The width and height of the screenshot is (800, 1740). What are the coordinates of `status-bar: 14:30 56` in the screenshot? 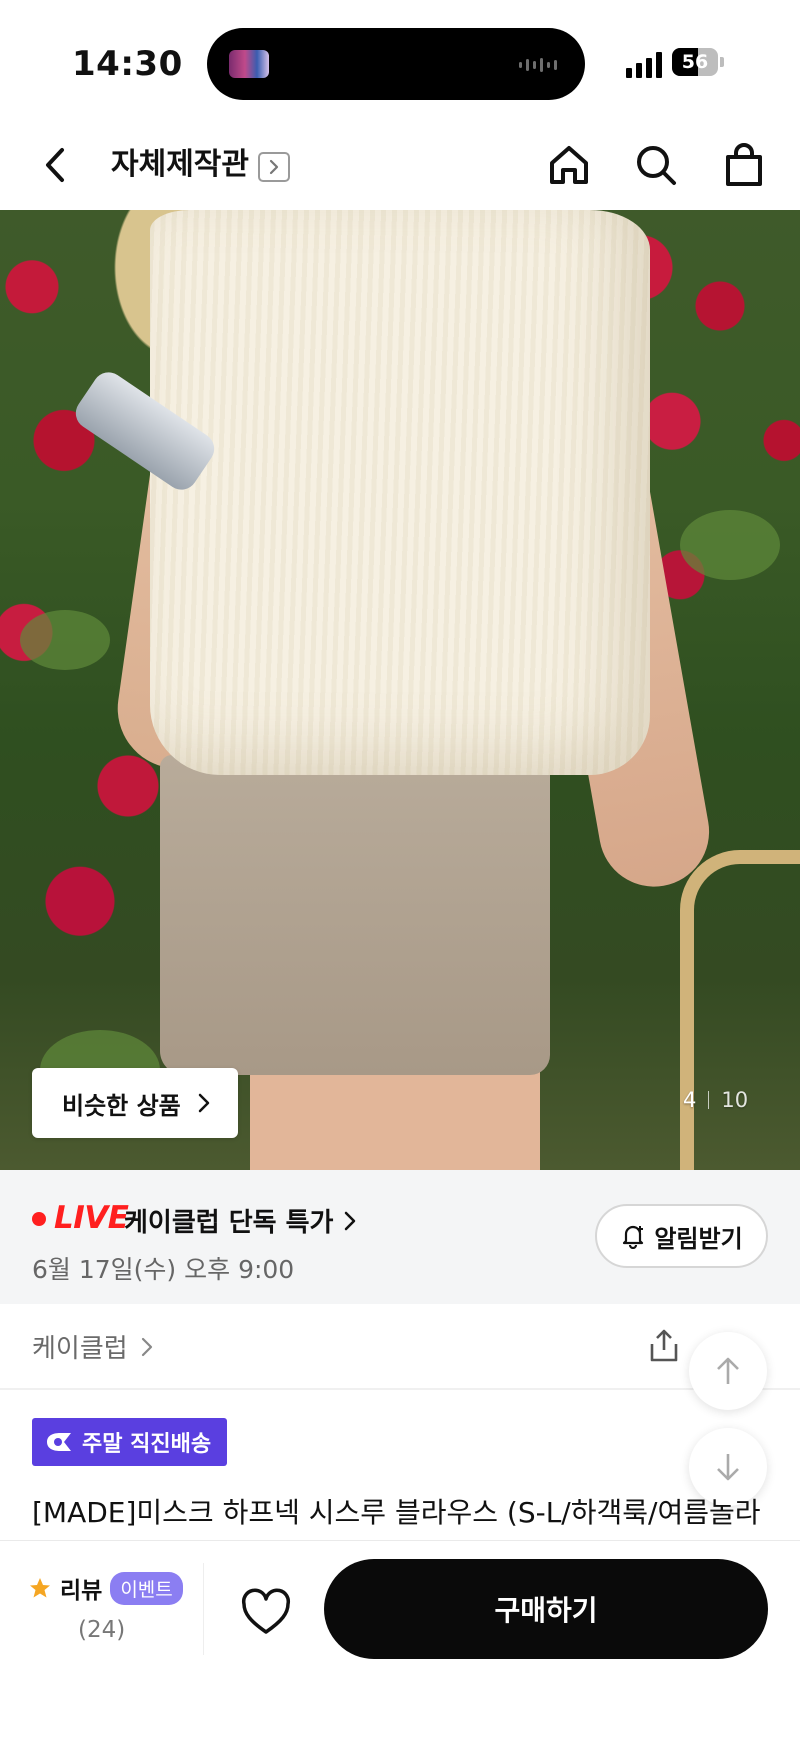 It's located at (400, 60).